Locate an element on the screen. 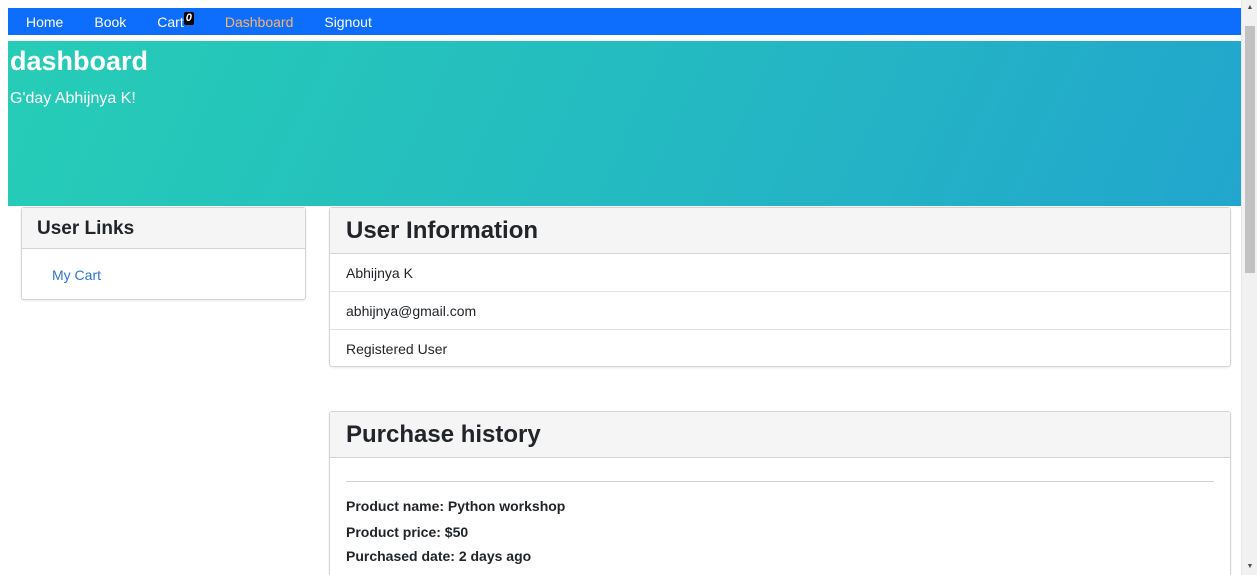 This screenshot has width=1257, height=575. nav-book-link: Book is located at coordinates (110, 22).